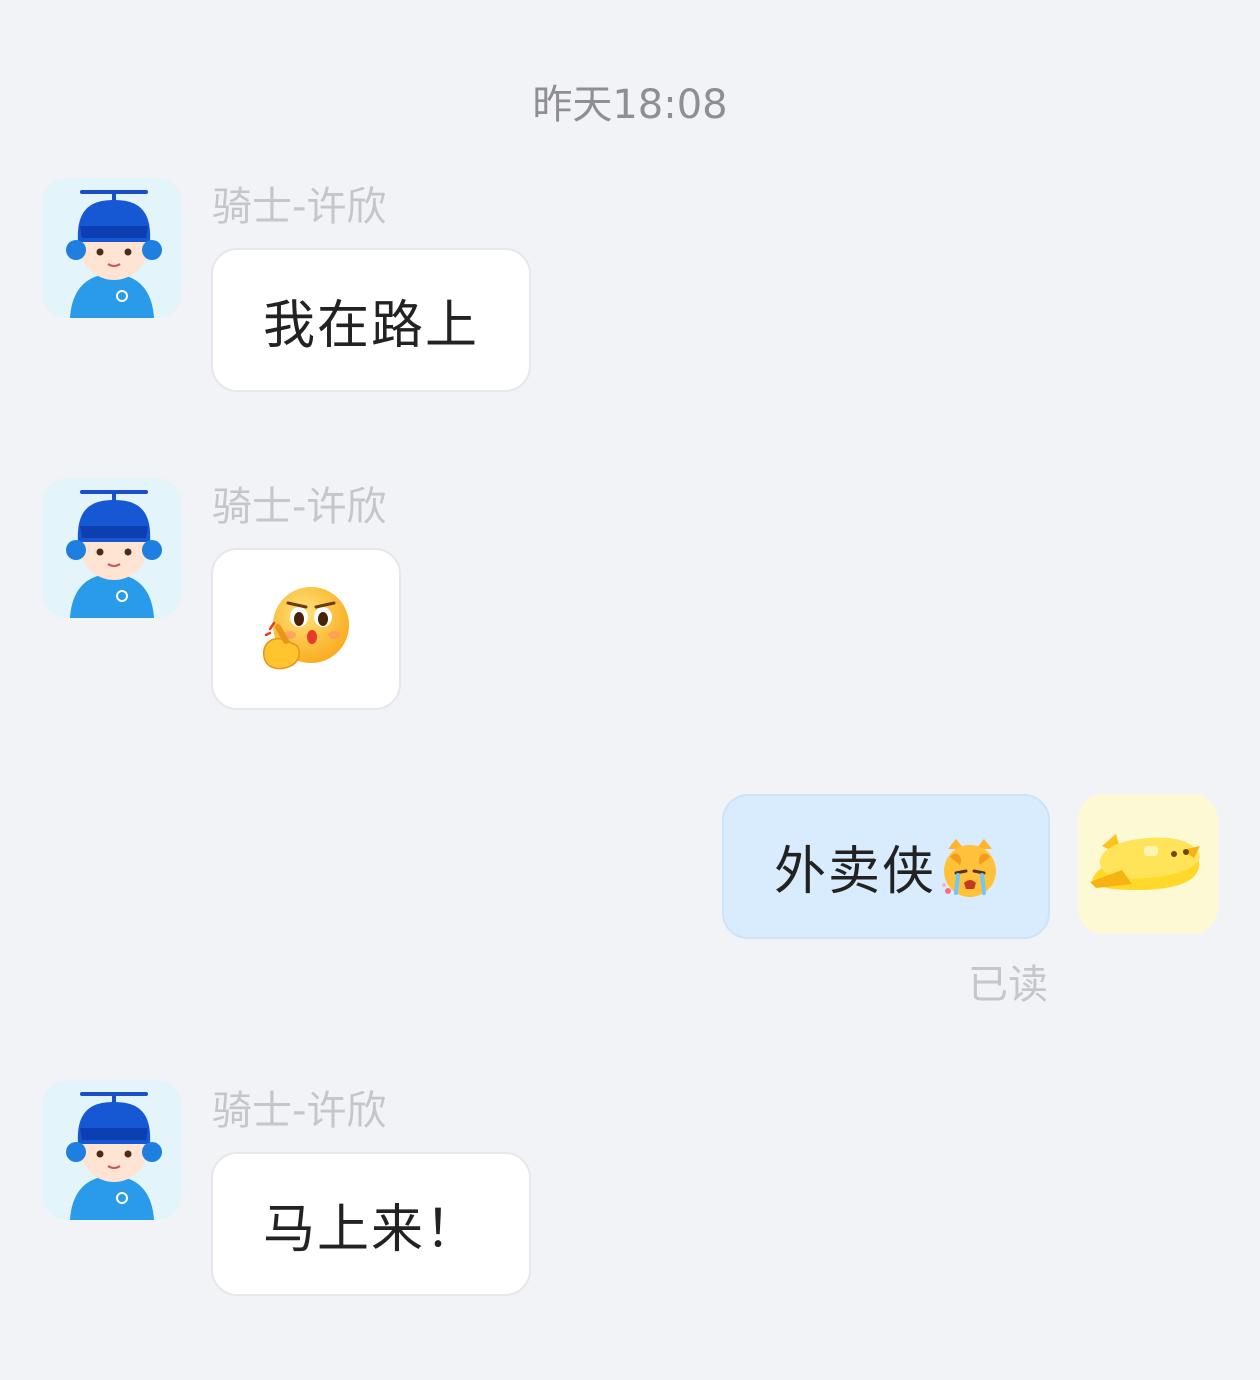 The image size is (1260, 1380). I want to click on incoming-sticker-bubble, so click(306, 629).